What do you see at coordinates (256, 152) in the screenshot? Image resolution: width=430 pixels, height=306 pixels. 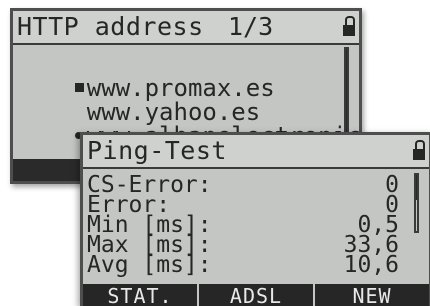 I see `ping-title-bar: Ping-Test` at bounding box center [256, 152].